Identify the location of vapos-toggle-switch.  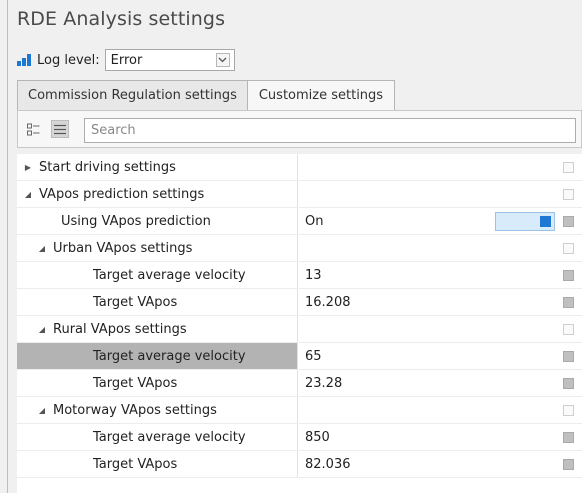
(525, 221).